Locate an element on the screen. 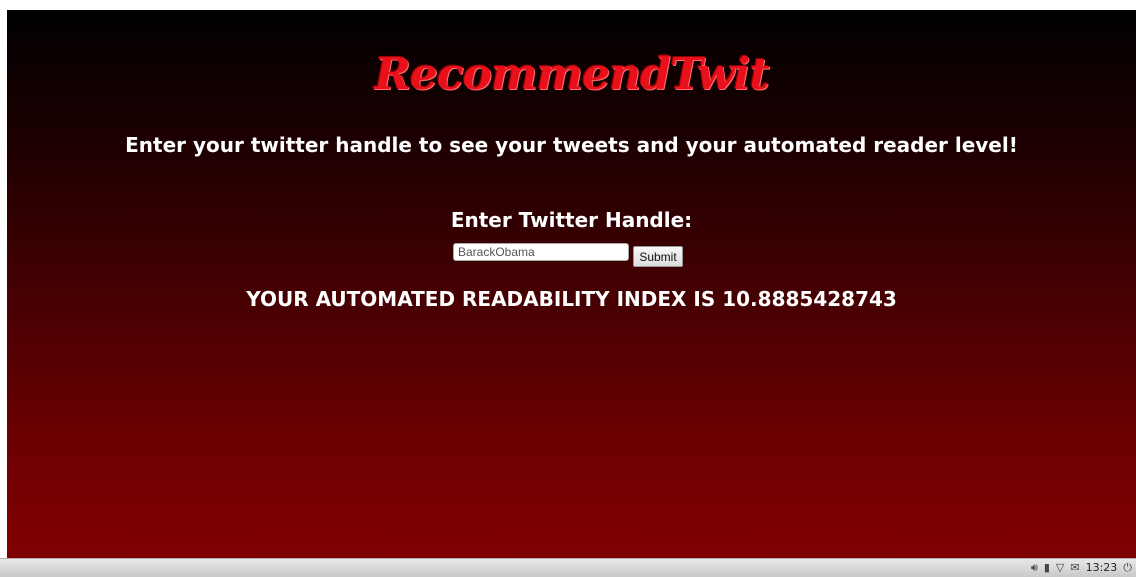 This screenshot has width=1136, height=577. power-icon: ⏻ is located at coordinates (1127, 568).